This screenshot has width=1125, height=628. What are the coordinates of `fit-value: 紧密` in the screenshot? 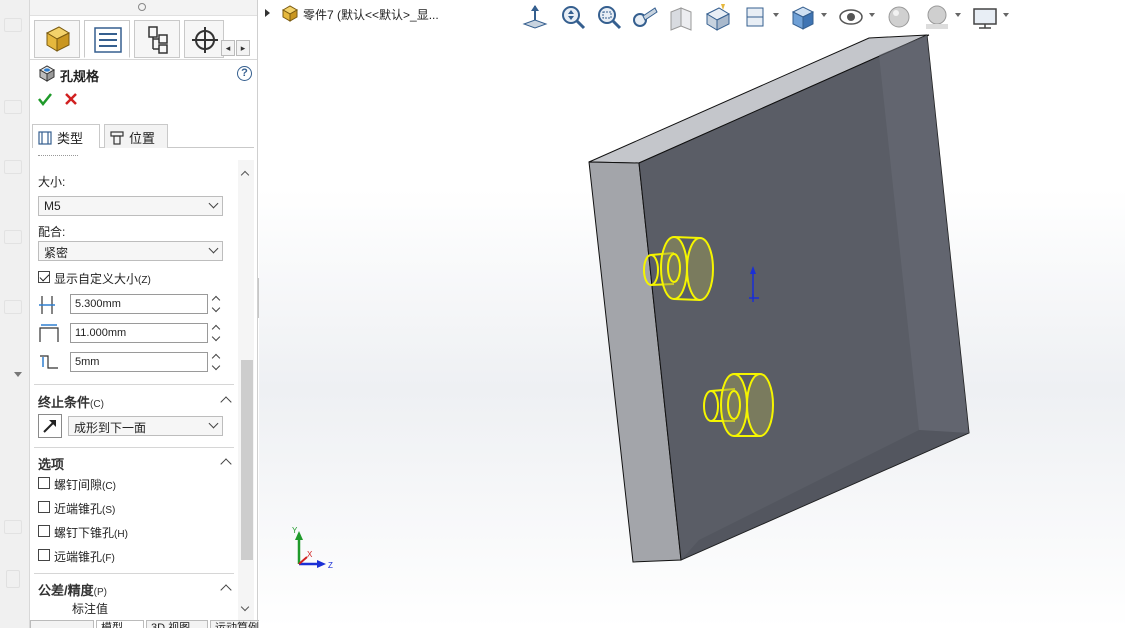 It's located at (56, 253).